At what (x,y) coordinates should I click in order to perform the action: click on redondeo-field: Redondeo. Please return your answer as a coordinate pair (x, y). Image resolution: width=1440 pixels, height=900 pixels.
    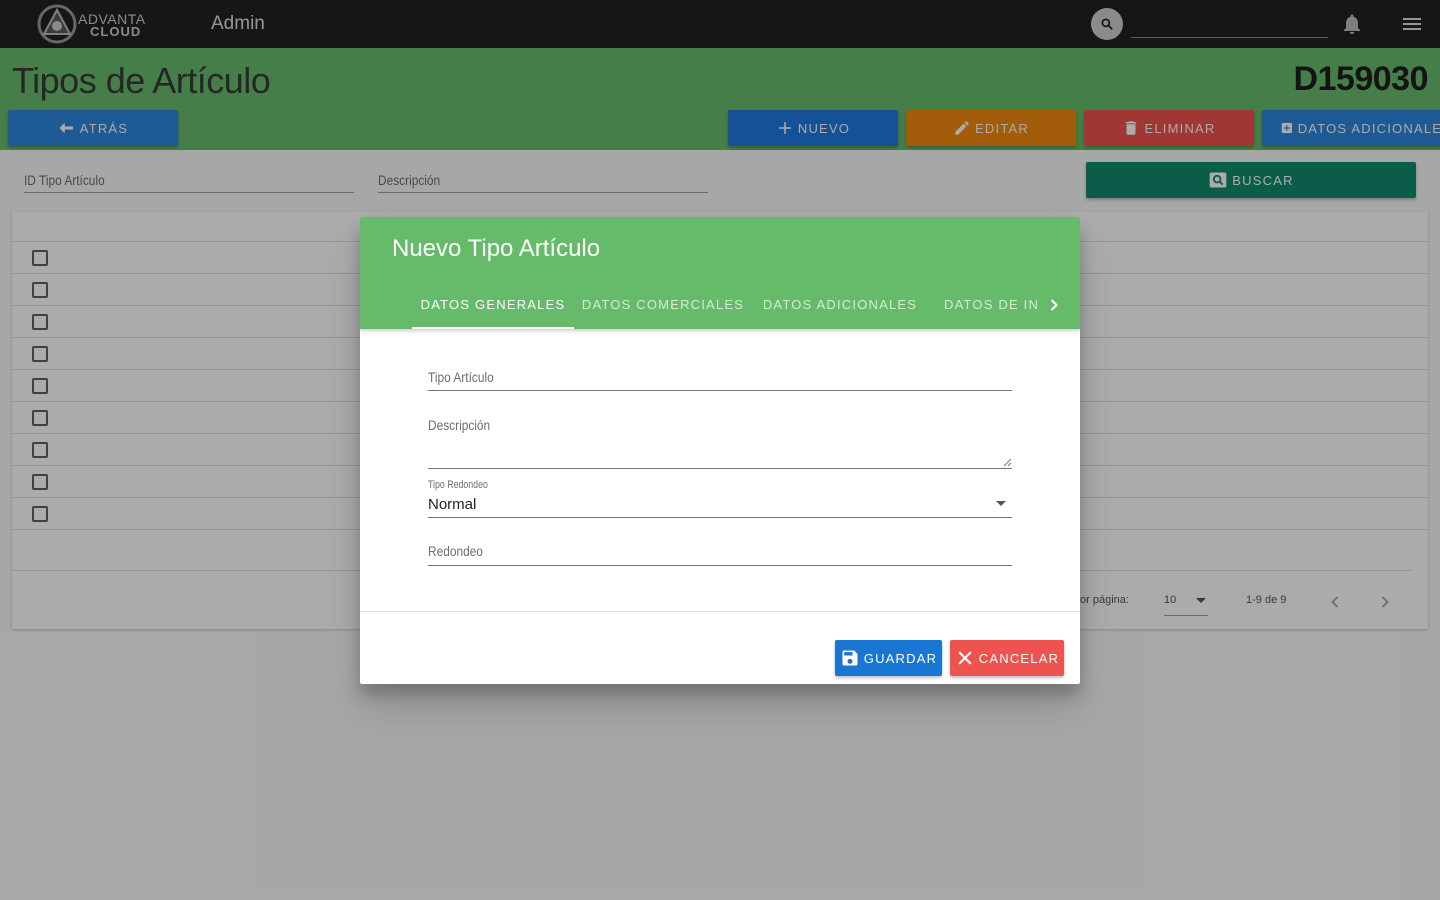
    Looking at the image, I should click on (720, 551).